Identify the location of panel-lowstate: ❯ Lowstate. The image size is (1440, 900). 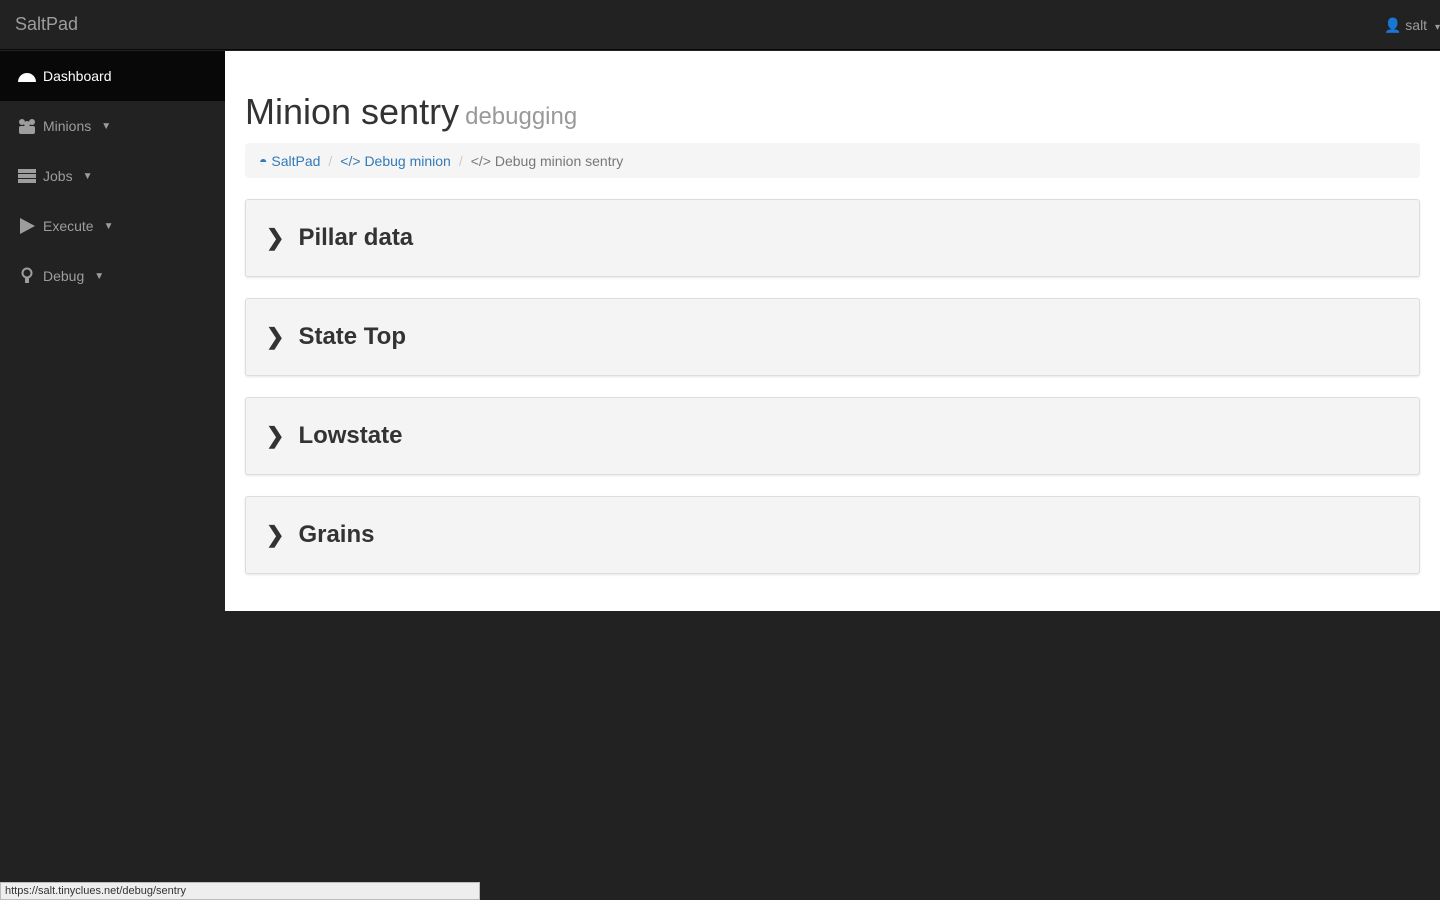
(832, 436).